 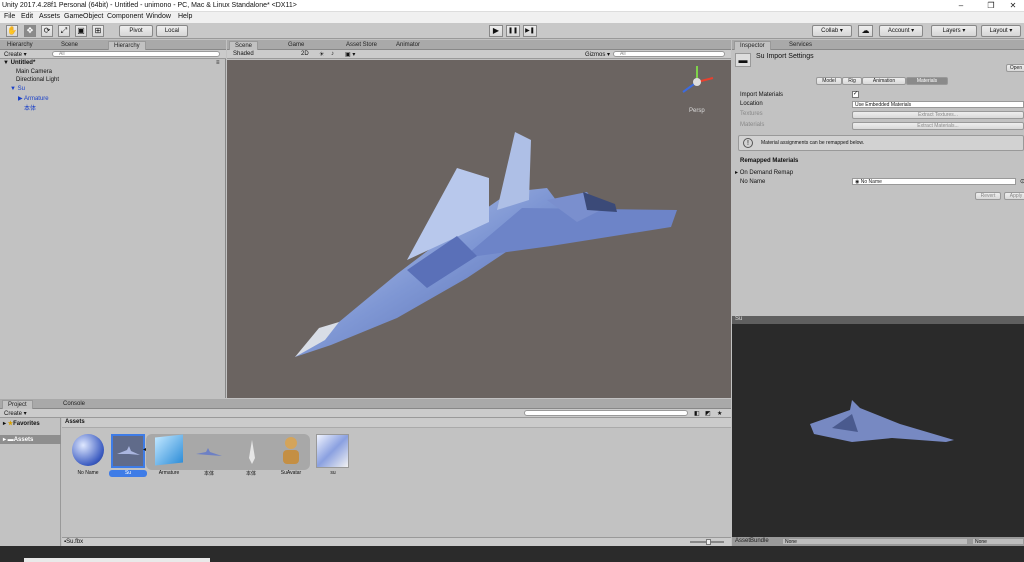 What do you see at coordinates (30, 482) in the screenshot?
I see `project-sidebar: ▸ ★Favorites ▸ ▬Assets` at bounding box center [30, 482].